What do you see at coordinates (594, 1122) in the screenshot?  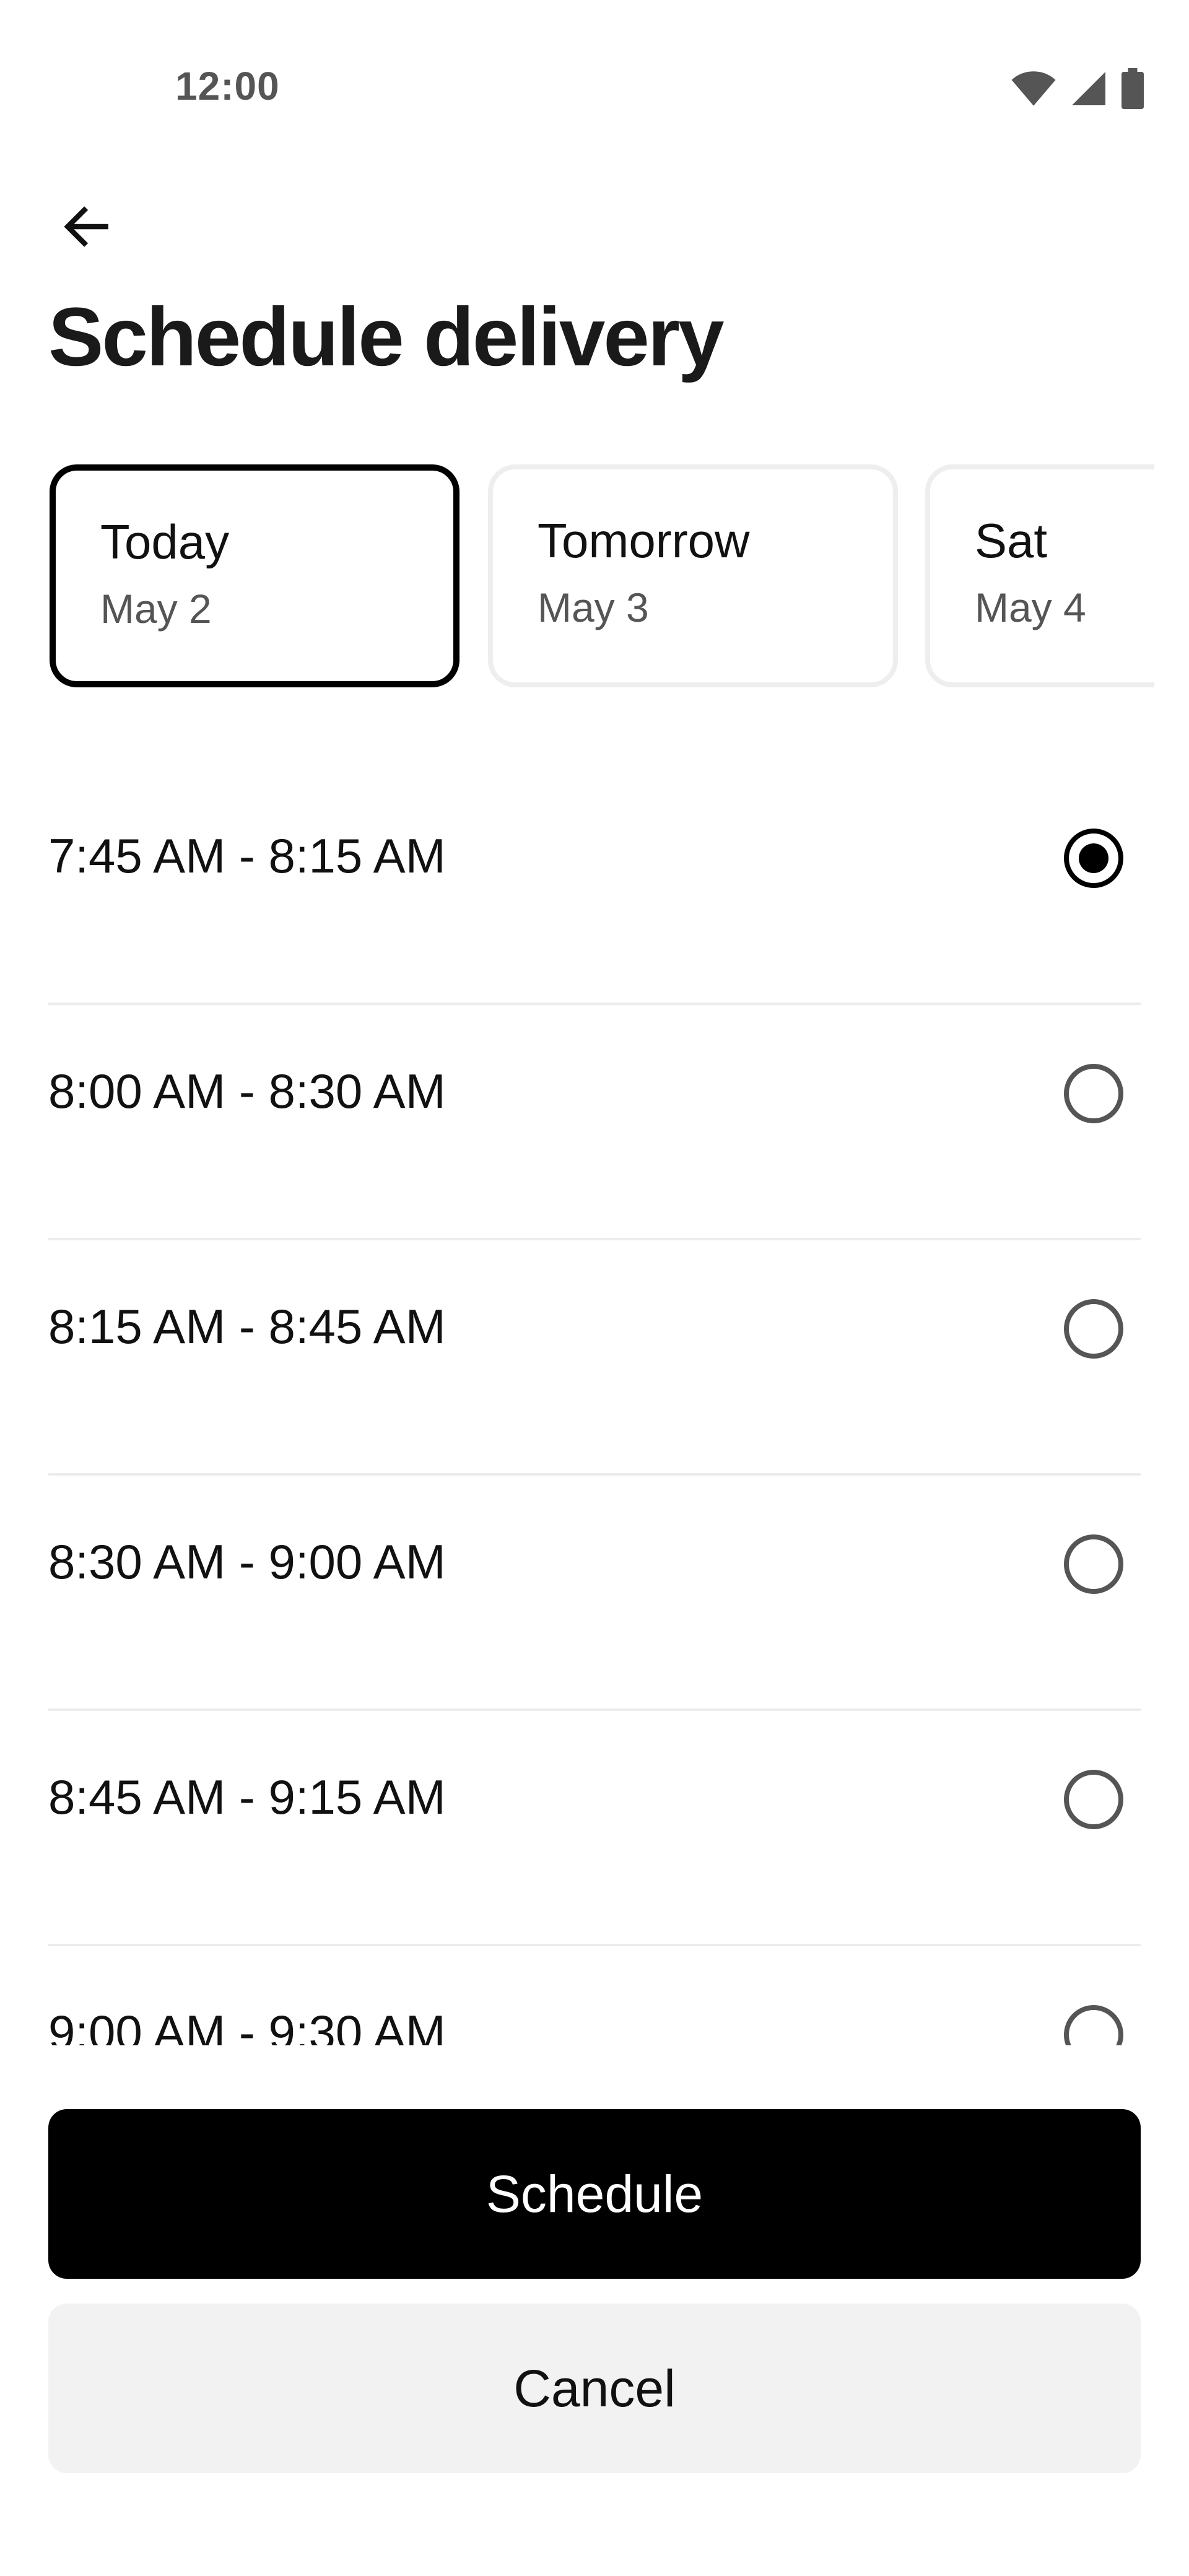 I see `time-slot-row: 8:00 AM - 8:30 AM` at bounding box center [594, 1122].